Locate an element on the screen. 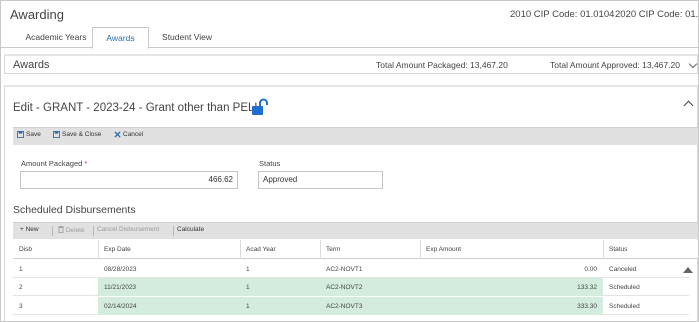  delete-disbursement-button: Delete is located at coordinates (71, 229).